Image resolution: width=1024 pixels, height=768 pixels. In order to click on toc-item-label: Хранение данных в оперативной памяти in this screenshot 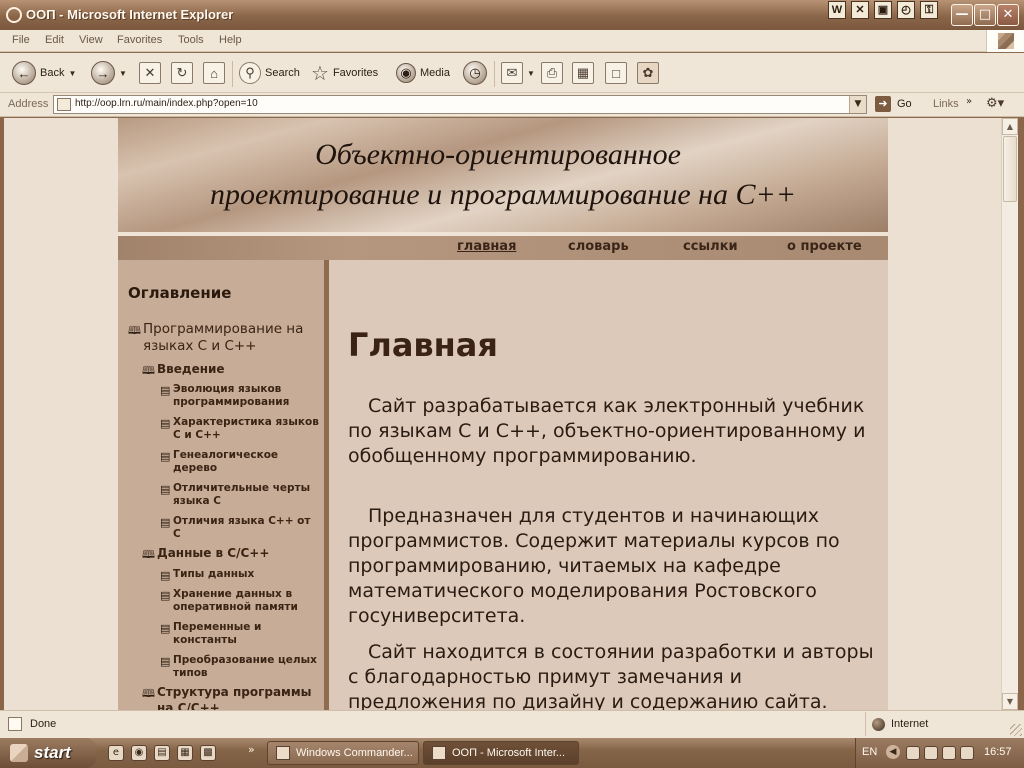, I will do `click(235, 600)`.